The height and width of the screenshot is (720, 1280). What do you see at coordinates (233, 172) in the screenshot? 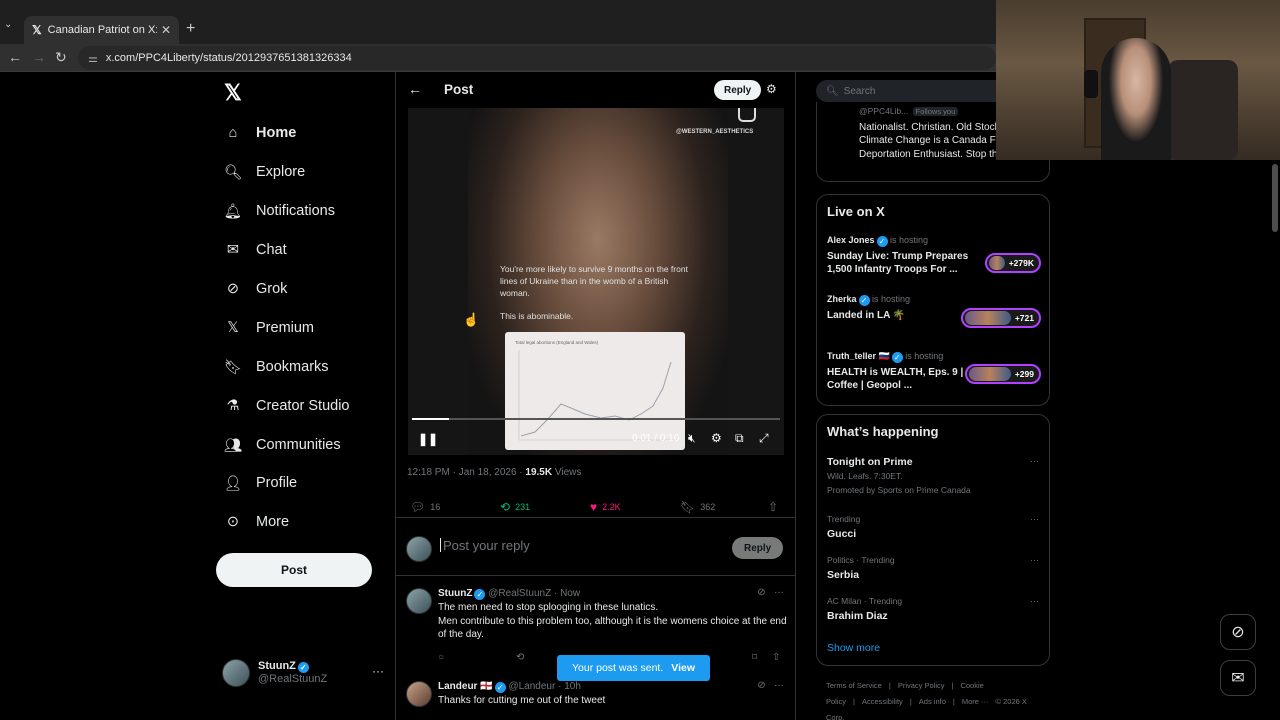
I see `search-icon: 🔍︎` at bounding box center [233, 172].